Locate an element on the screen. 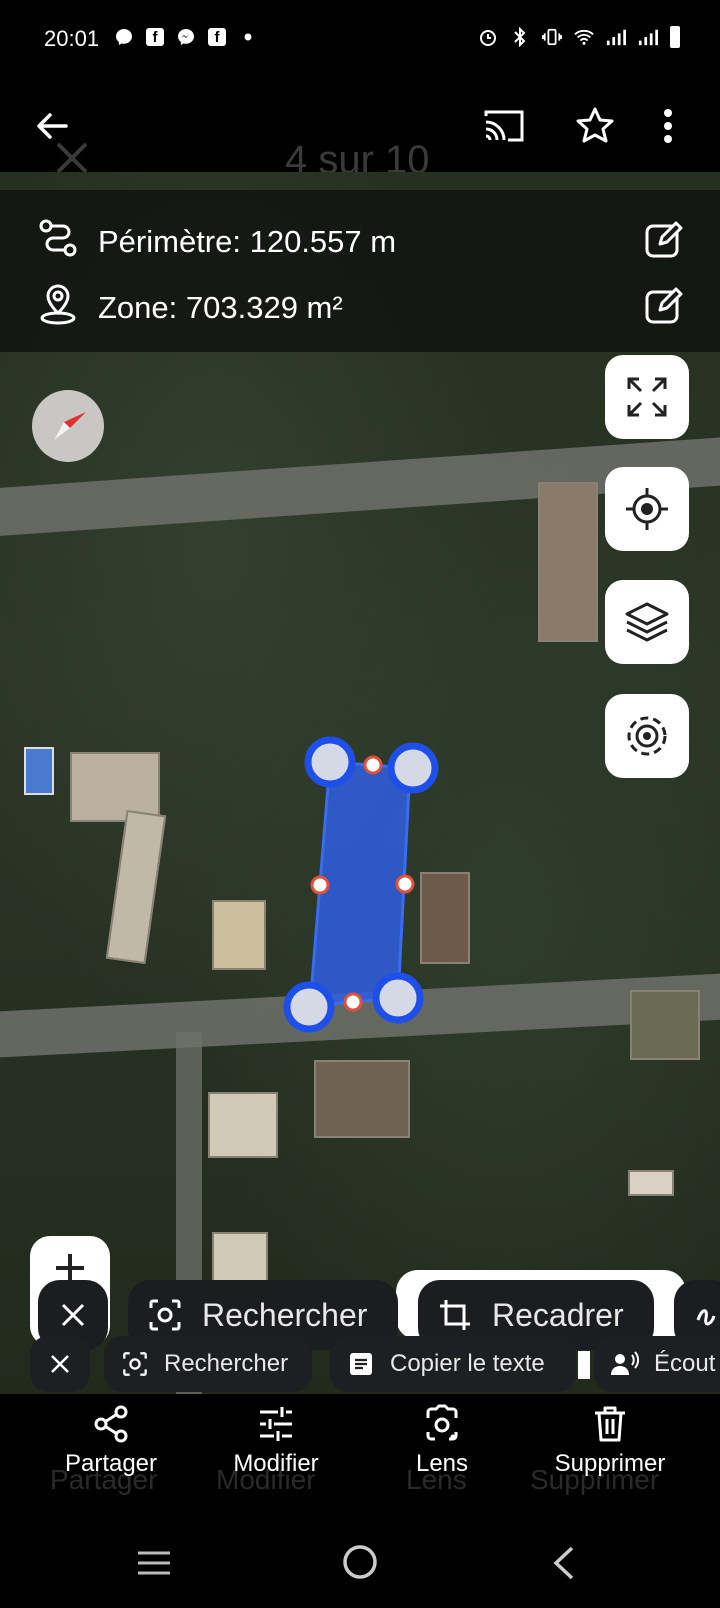  my-location-button is located at coordinates (647, 509).